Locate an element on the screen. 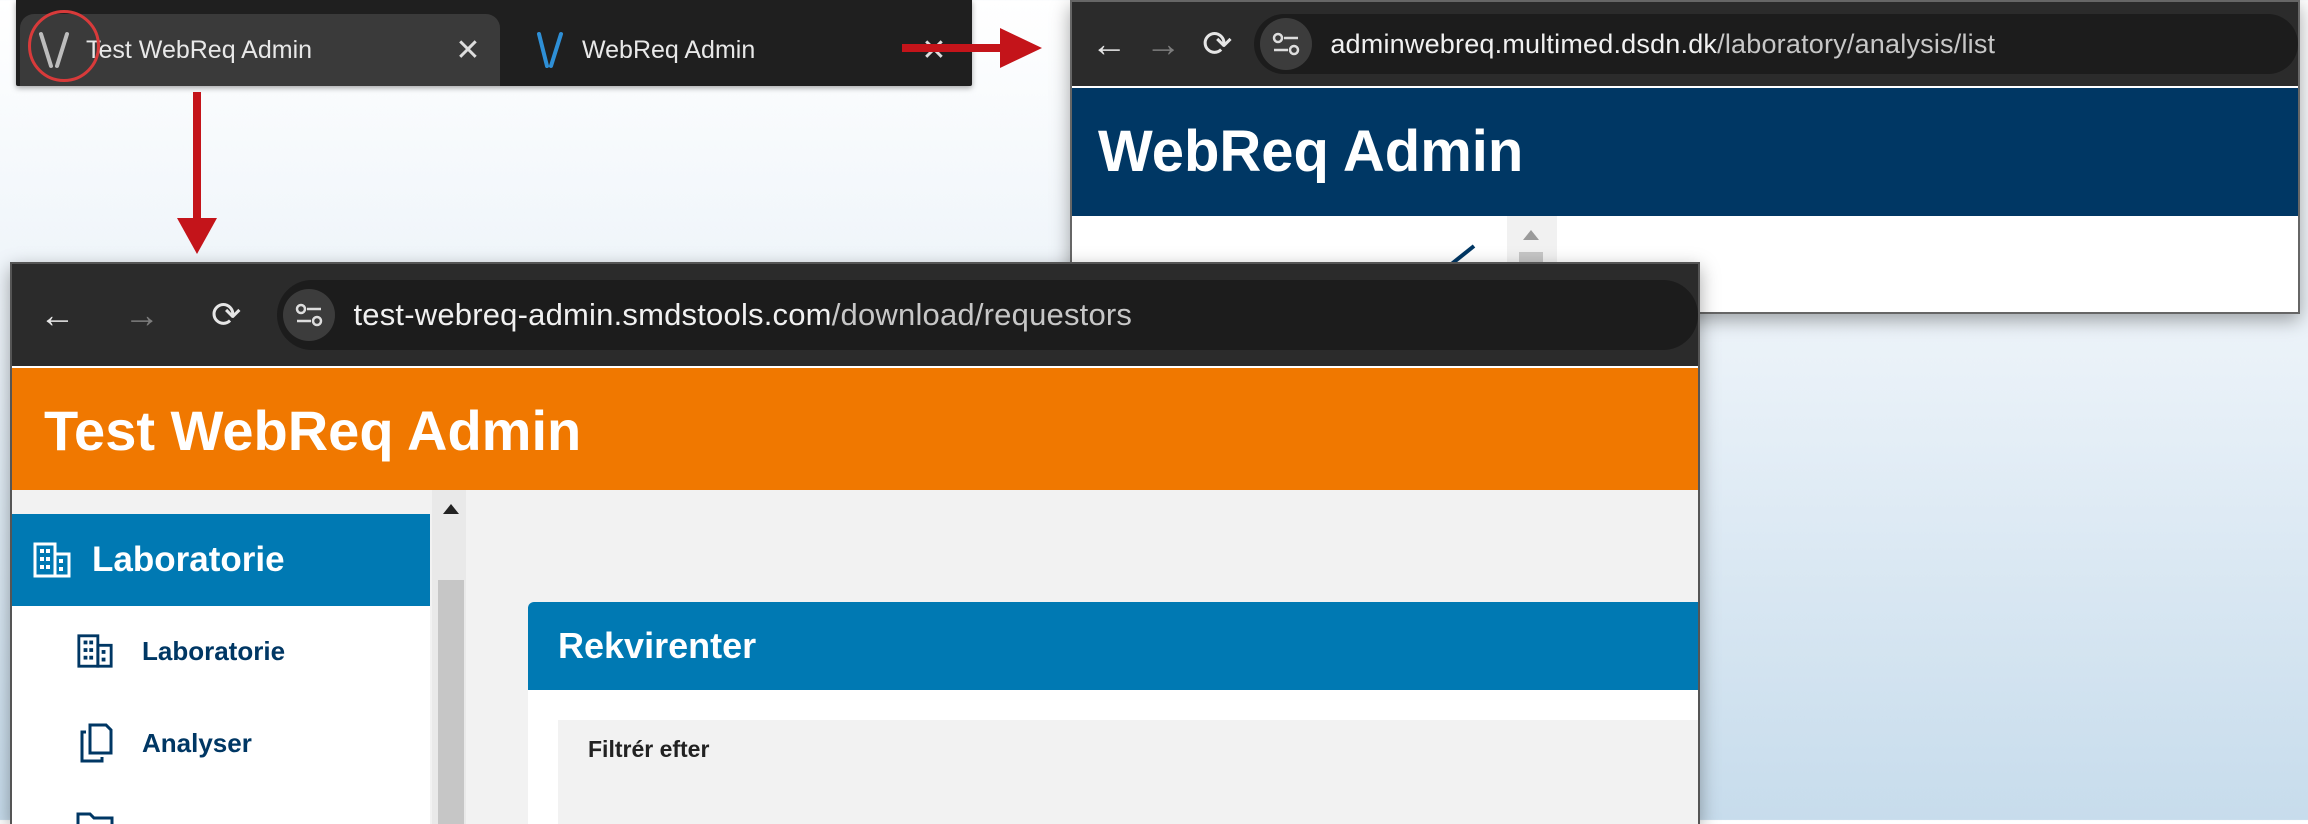  sidebar-item-laboratorie: Laboratorie is located at coordinates (221, 651).